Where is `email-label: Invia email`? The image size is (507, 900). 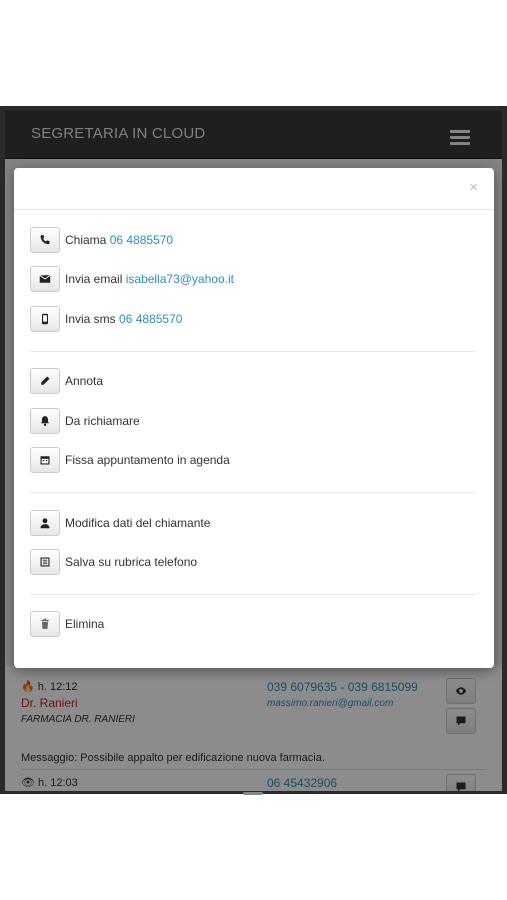 email-label: Invia email is located at coordinates (94, 279).